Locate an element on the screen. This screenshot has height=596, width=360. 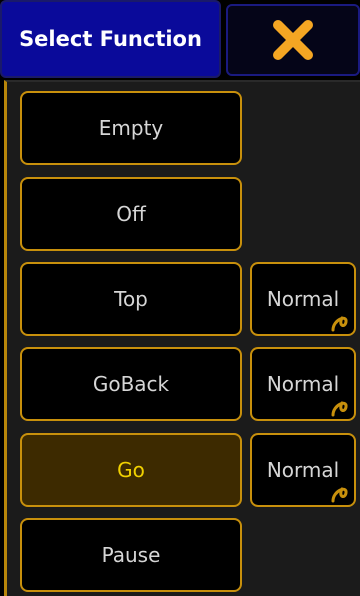
function-label: Off is located at coordinates (131, 214).